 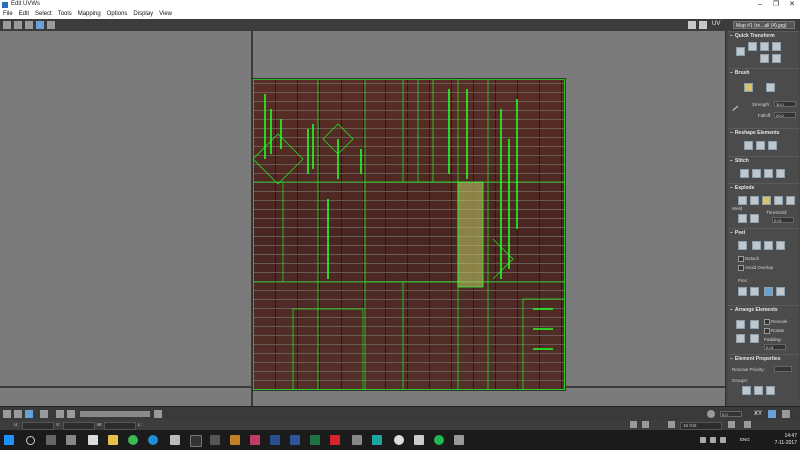 What do you see at coordinates (740, 324) in the screenshot?
I see `pack-normalize-icon` at bounding box center [740, 324].